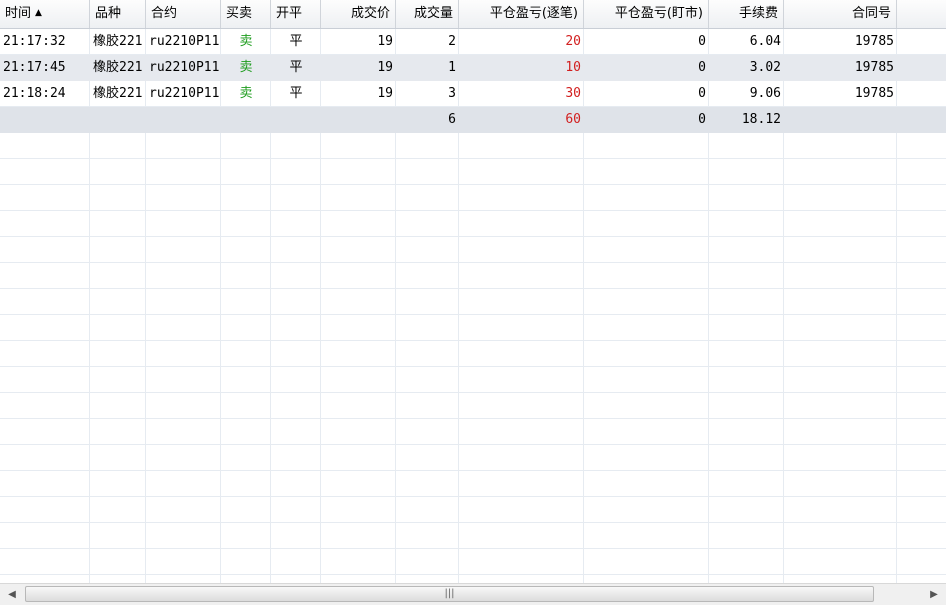  I want to click on cell-fee: 3.02, so click(765, 67).